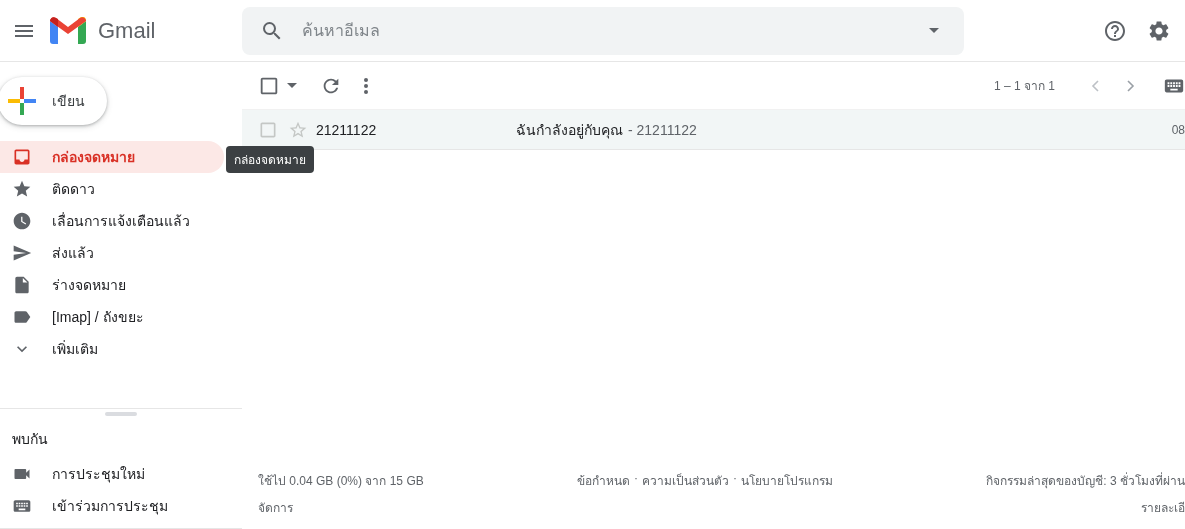 This screenshot has width=1185, height=529. I want to click on section-title: พบกัน, so click(30, 439).